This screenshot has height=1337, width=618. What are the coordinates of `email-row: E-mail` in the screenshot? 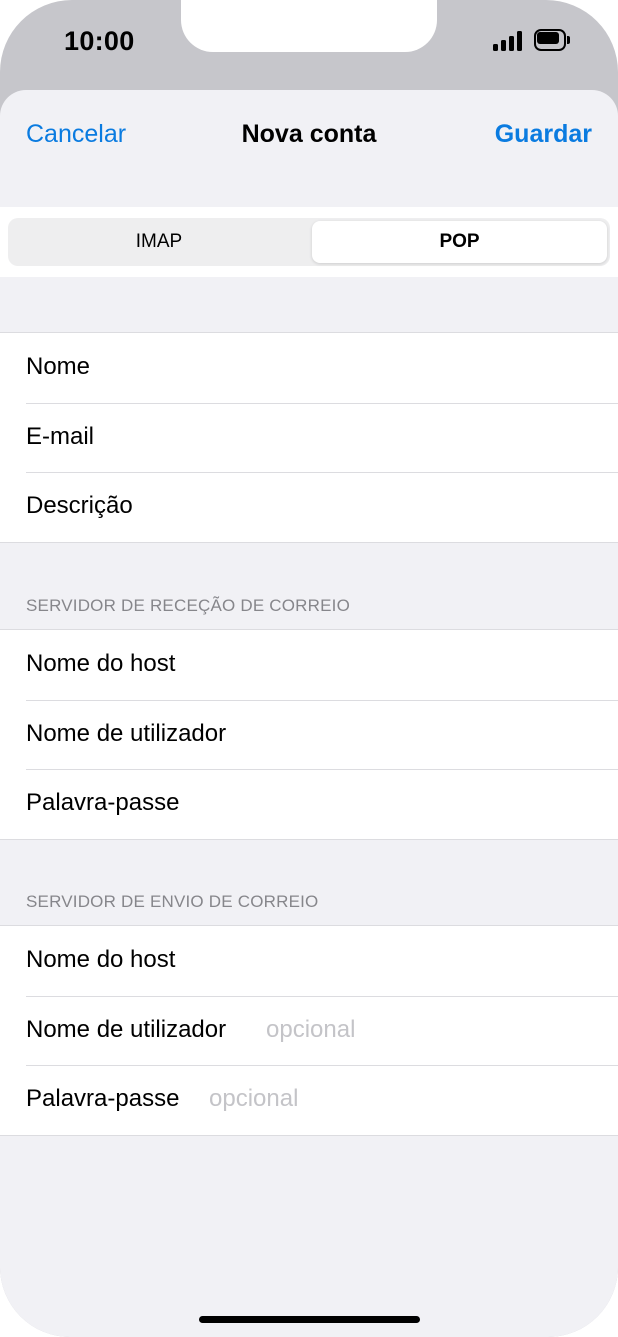 It's located at (309, 437).